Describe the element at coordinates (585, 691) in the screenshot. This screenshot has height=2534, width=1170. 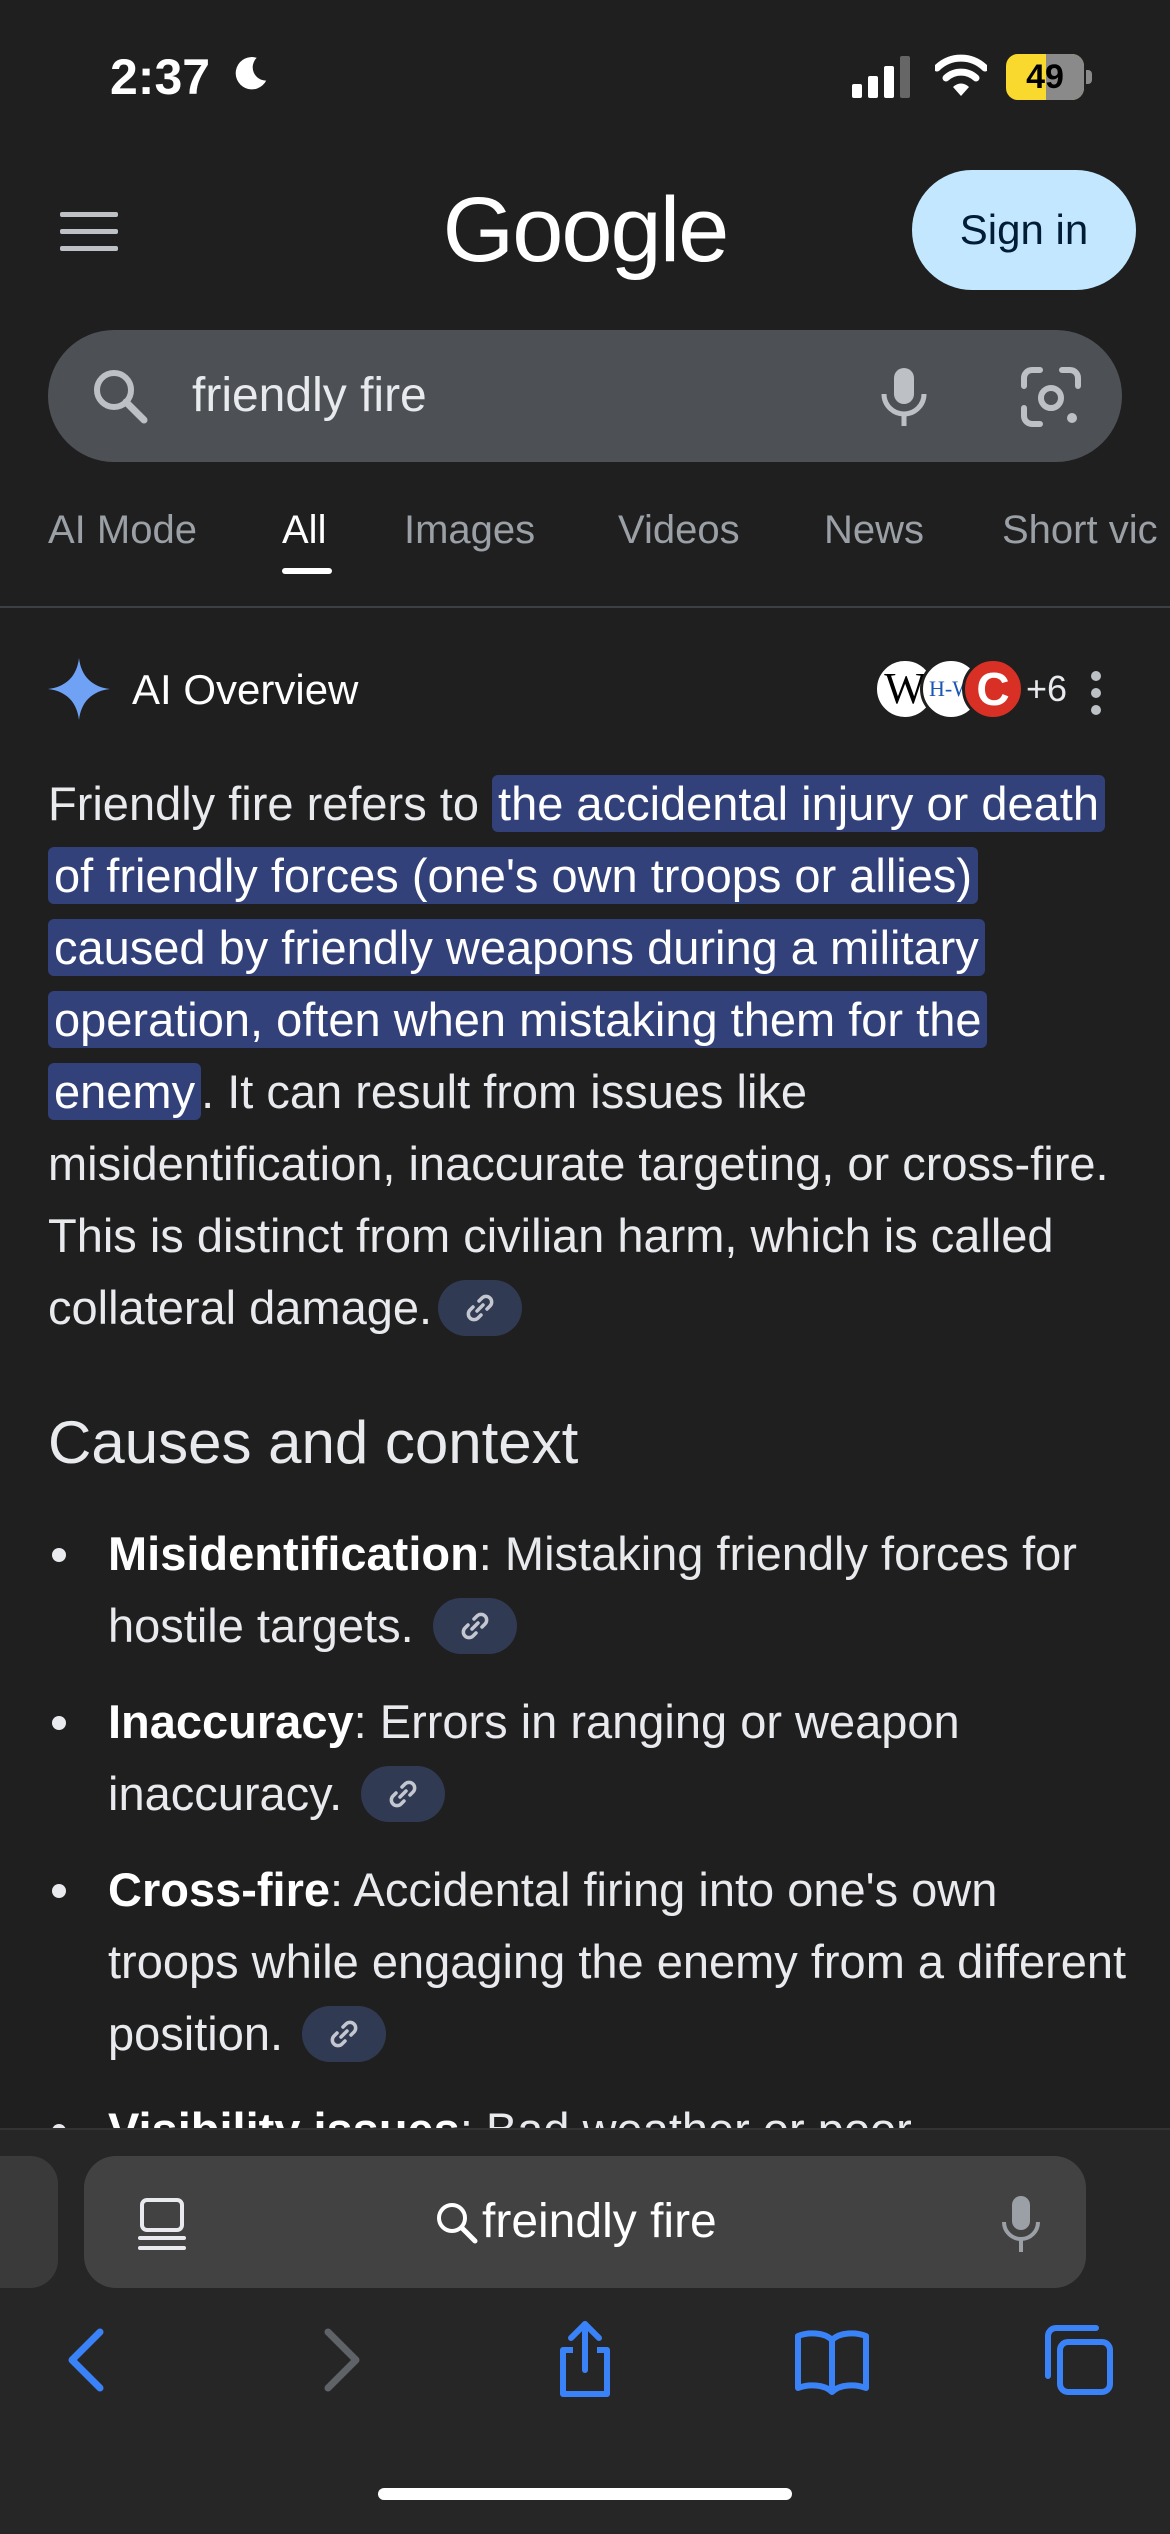
I see `ai-overview-header: AI Overview W H-W C +6` at that location.